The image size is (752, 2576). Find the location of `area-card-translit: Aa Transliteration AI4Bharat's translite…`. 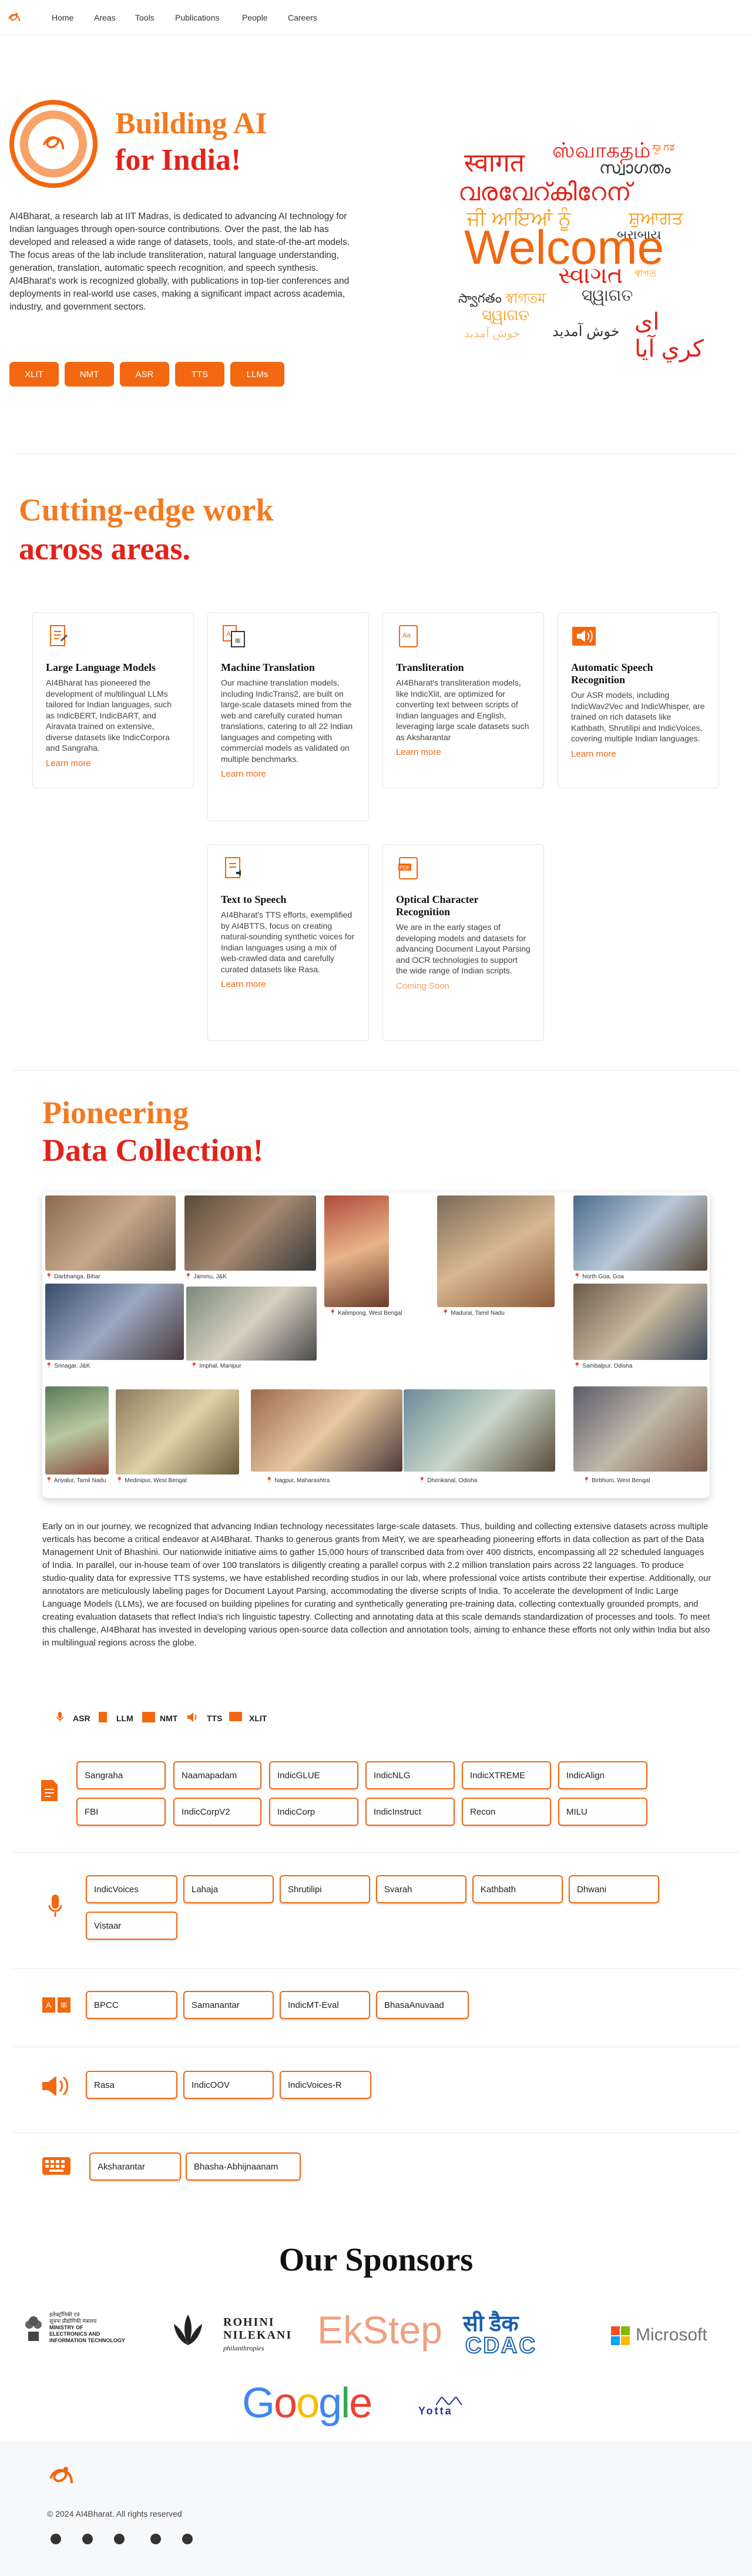

area-card-translit: Aa Transliteration AI4Bharat's translite… is located at coordinates (463, 700).